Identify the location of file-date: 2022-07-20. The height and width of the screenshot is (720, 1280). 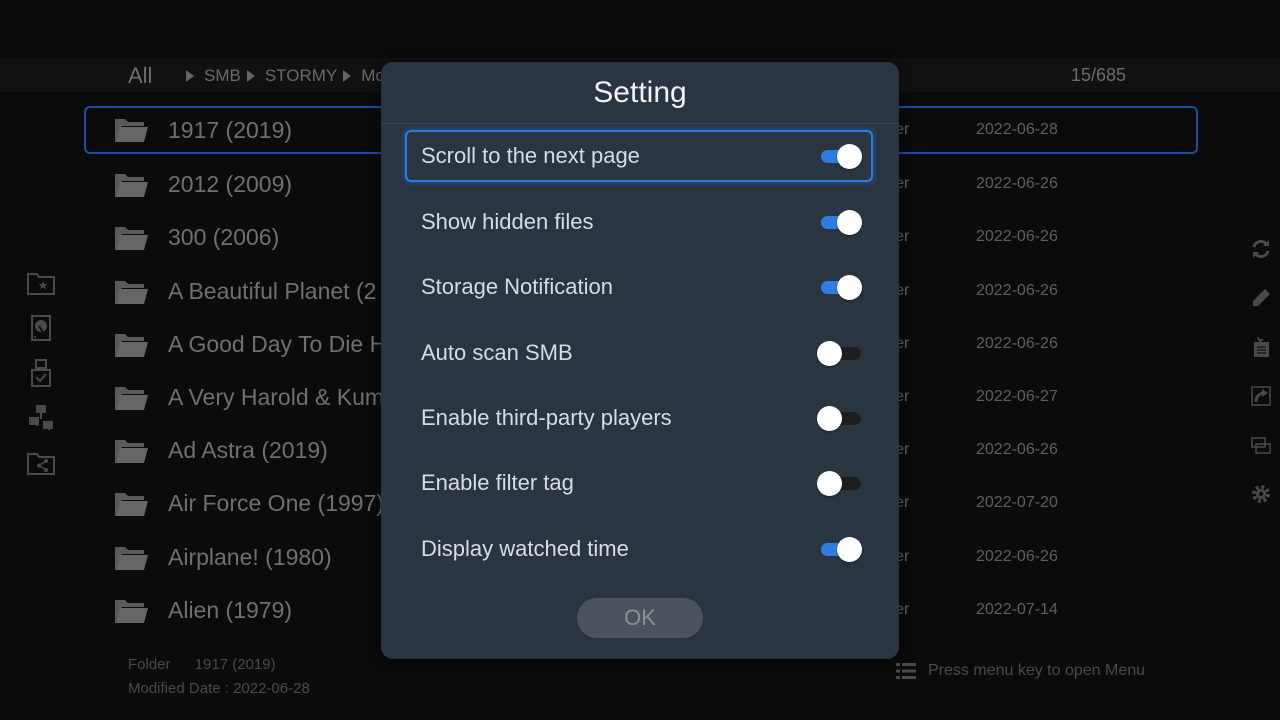
(1017, 503).